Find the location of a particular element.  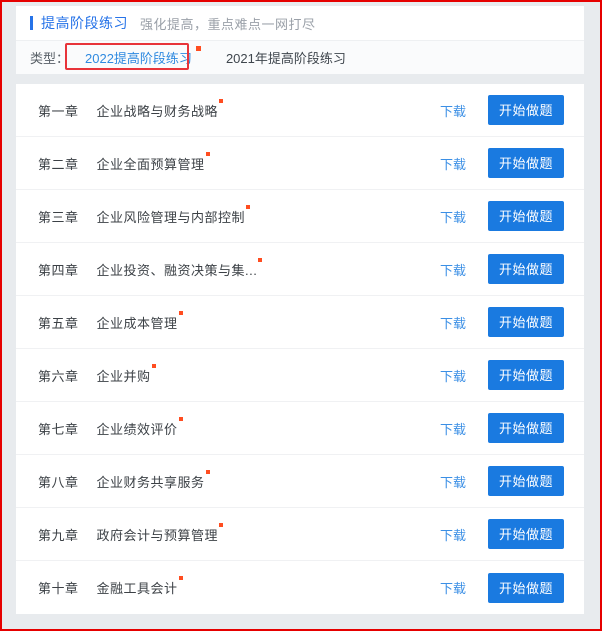

chapter-title-wrap: 企业战略与财务战略 is located at coordinates (268, 109).